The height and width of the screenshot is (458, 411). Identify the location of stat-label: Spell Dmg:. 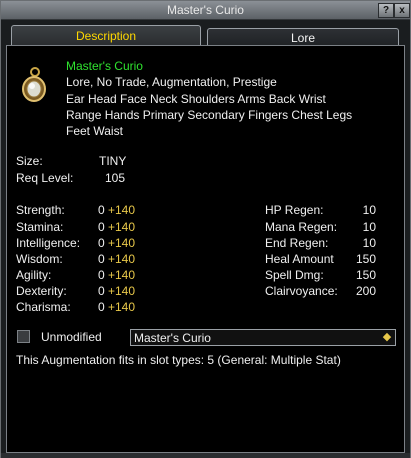
(294, 275).